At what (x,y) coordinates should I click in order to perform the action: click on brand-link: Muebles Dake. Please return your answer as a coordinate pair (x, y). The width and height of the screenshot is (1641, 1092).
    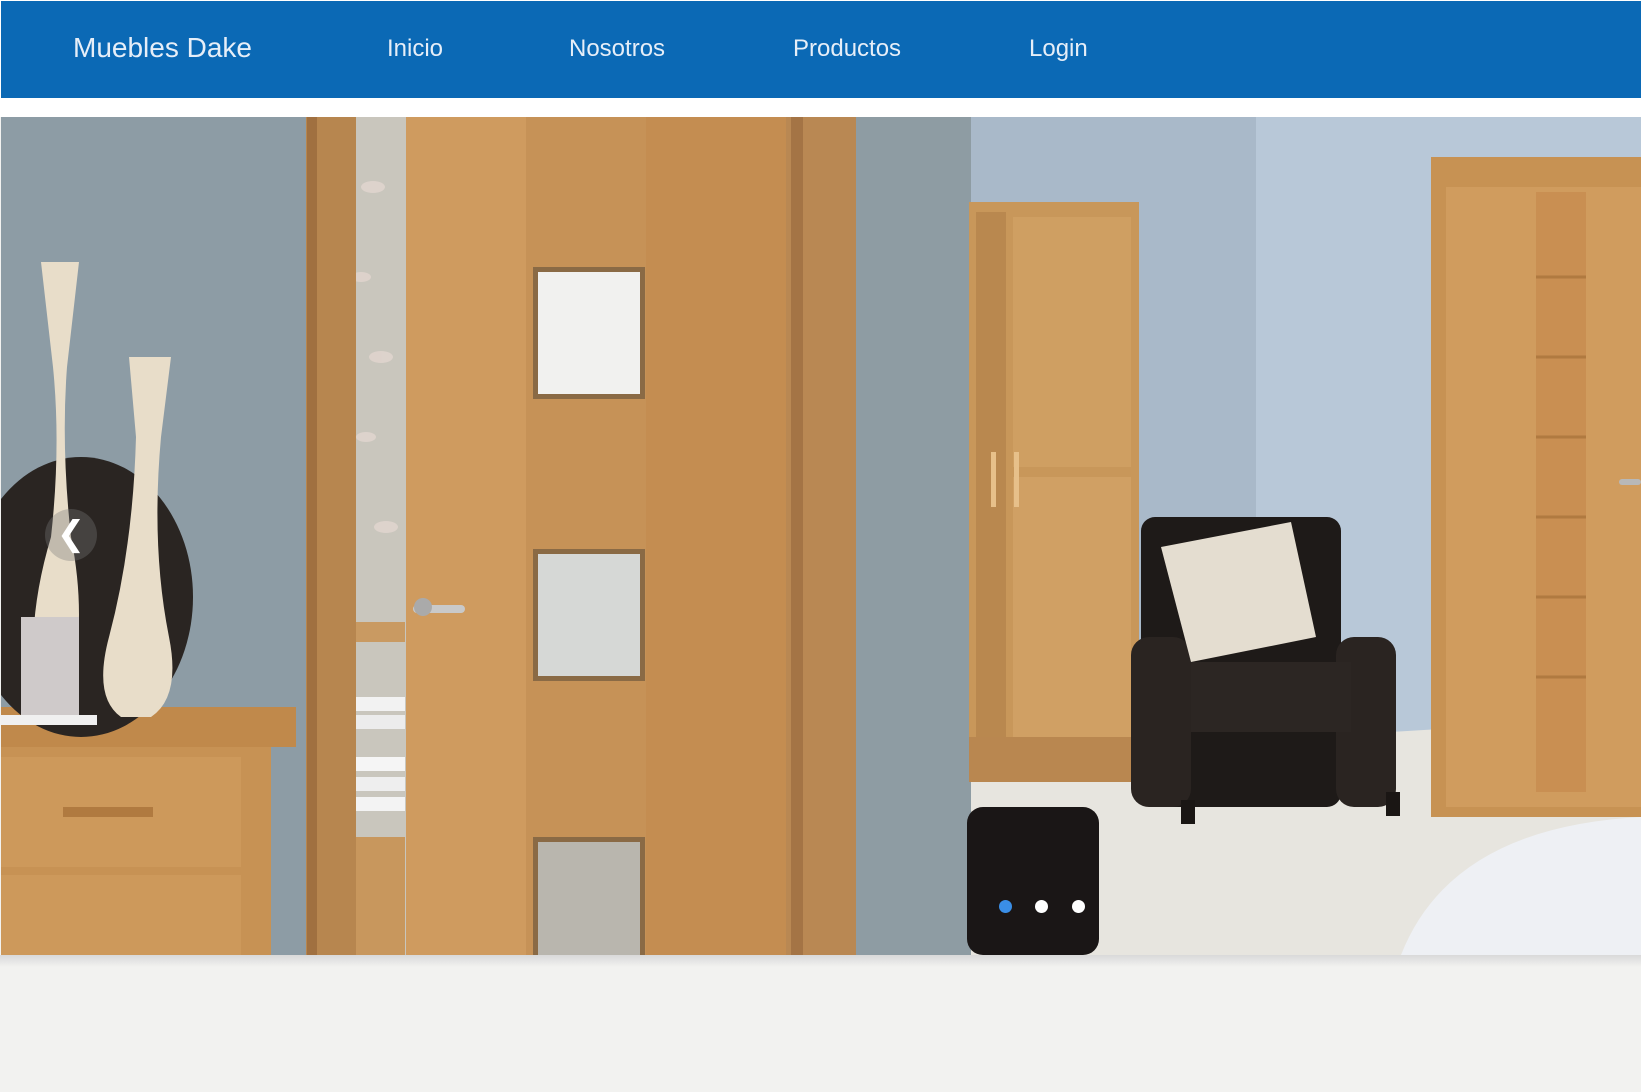
    Looking at the image, I should click on (162, 48).